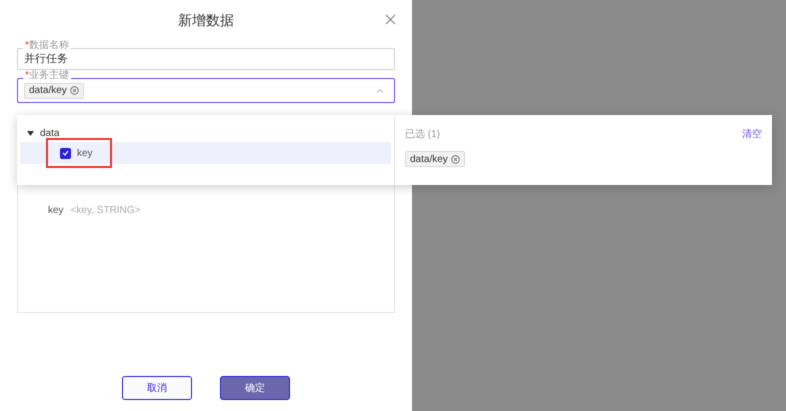  What do you see at coordinates (47, 76) in the screenshot?
I see `field-label: *业务主键` at bounding box center [47, 76].